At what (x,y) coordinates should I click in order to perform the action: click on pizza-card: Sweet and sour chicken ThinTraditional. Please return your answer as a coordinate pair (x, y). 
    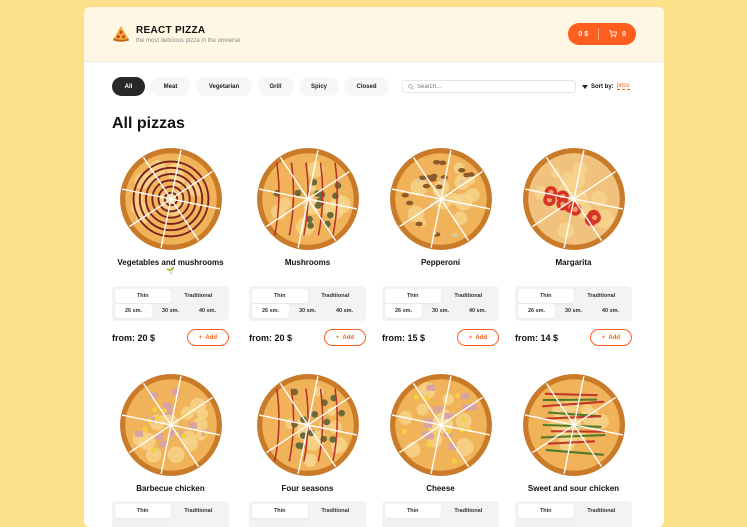
    Looking at the image, I should click on (573, 450).